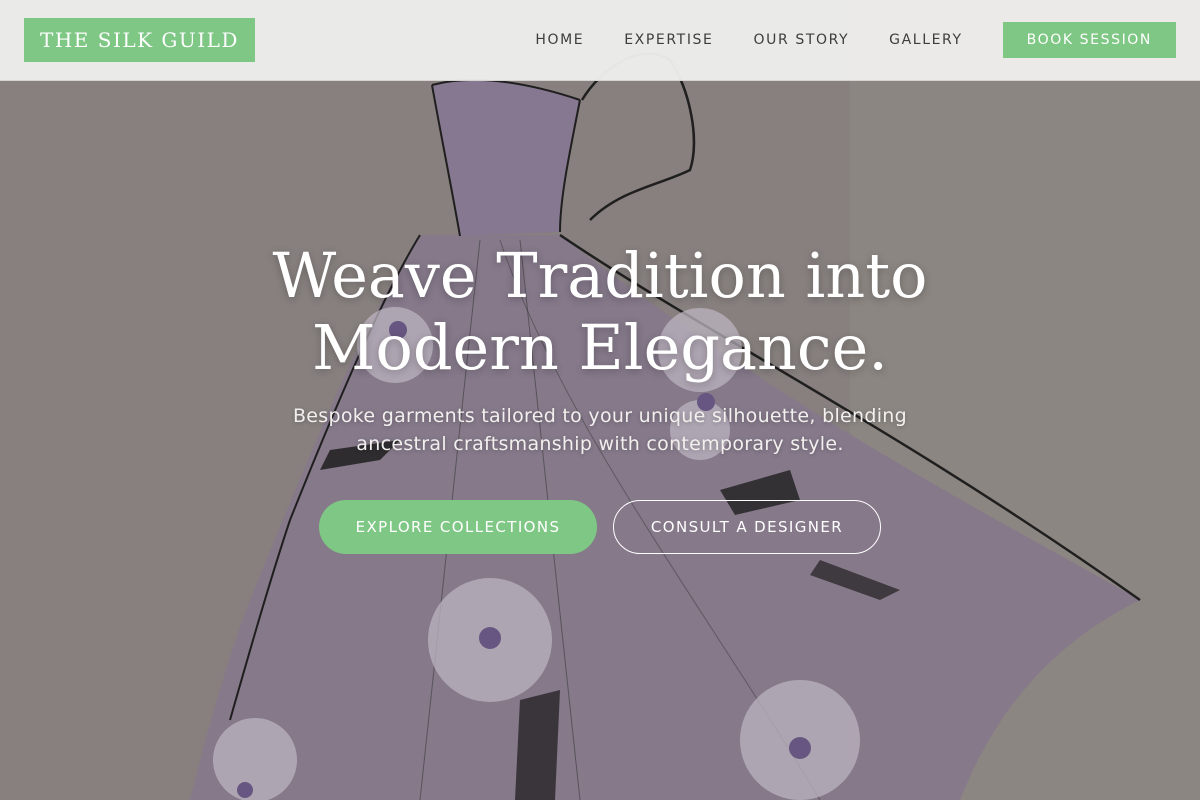 This screenshot has width=1200, height=800. Describe the element at coordinates (600, 275) in the screenshot. I see `hero-title-line: Weave Tradition into` at that location.